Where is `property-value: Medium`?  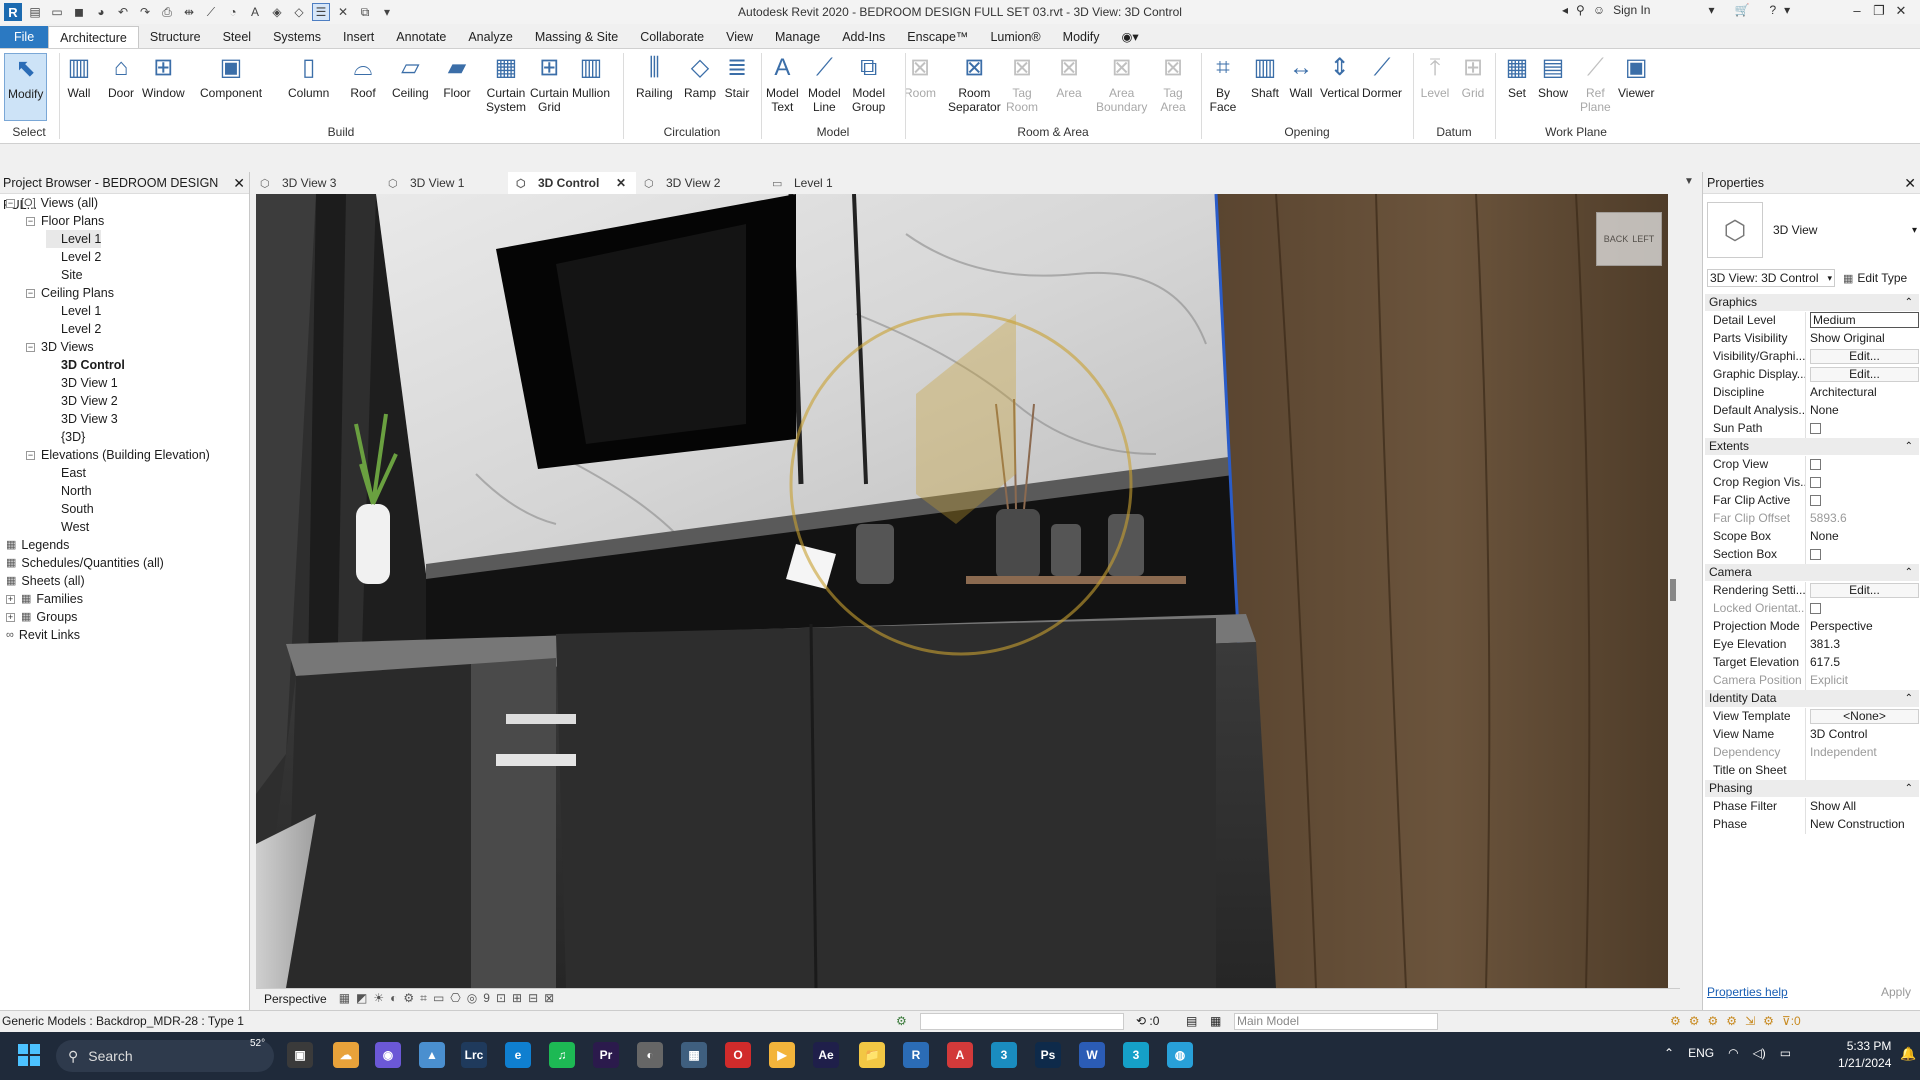 property-value: Medium is located at coordinates (1862, 321).